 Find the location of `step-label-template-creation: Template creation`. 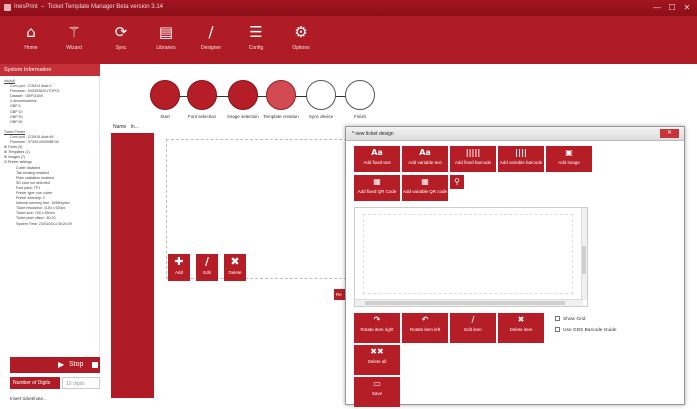

step-label-template-creation: Template creation is located at coordinates (281, 116).